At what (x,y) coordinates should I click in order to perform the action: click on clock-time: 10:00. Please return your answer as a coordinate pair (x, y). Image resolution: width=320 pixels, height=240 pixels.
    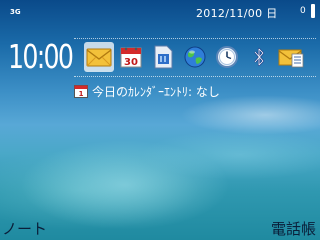
    Looking at the image, I should click on (41, 56).